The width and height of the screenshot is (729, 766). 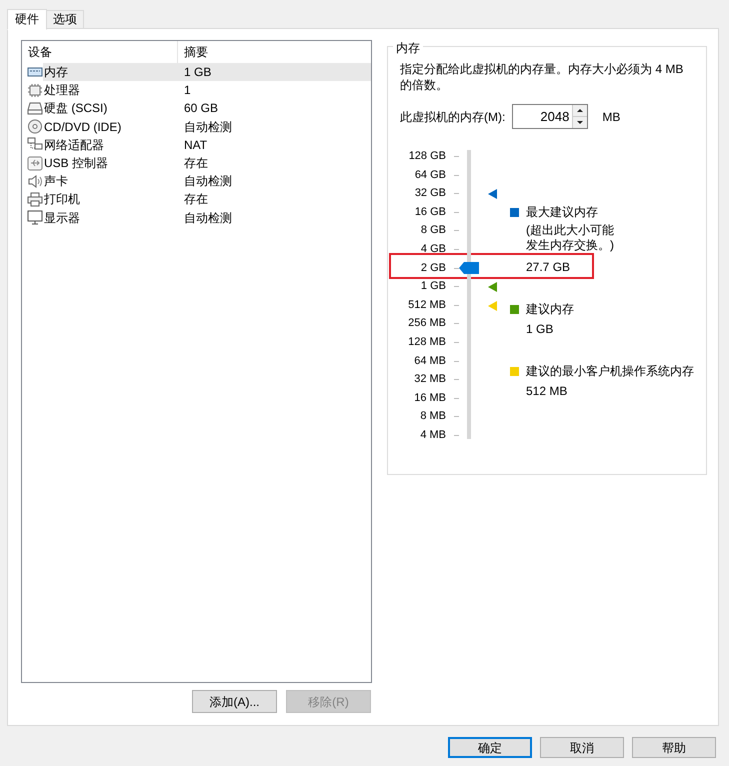 What do you see at coordinates (187, 91) in the screenshot?
I see `device-summary: 1` at bounding box center [187, 91].